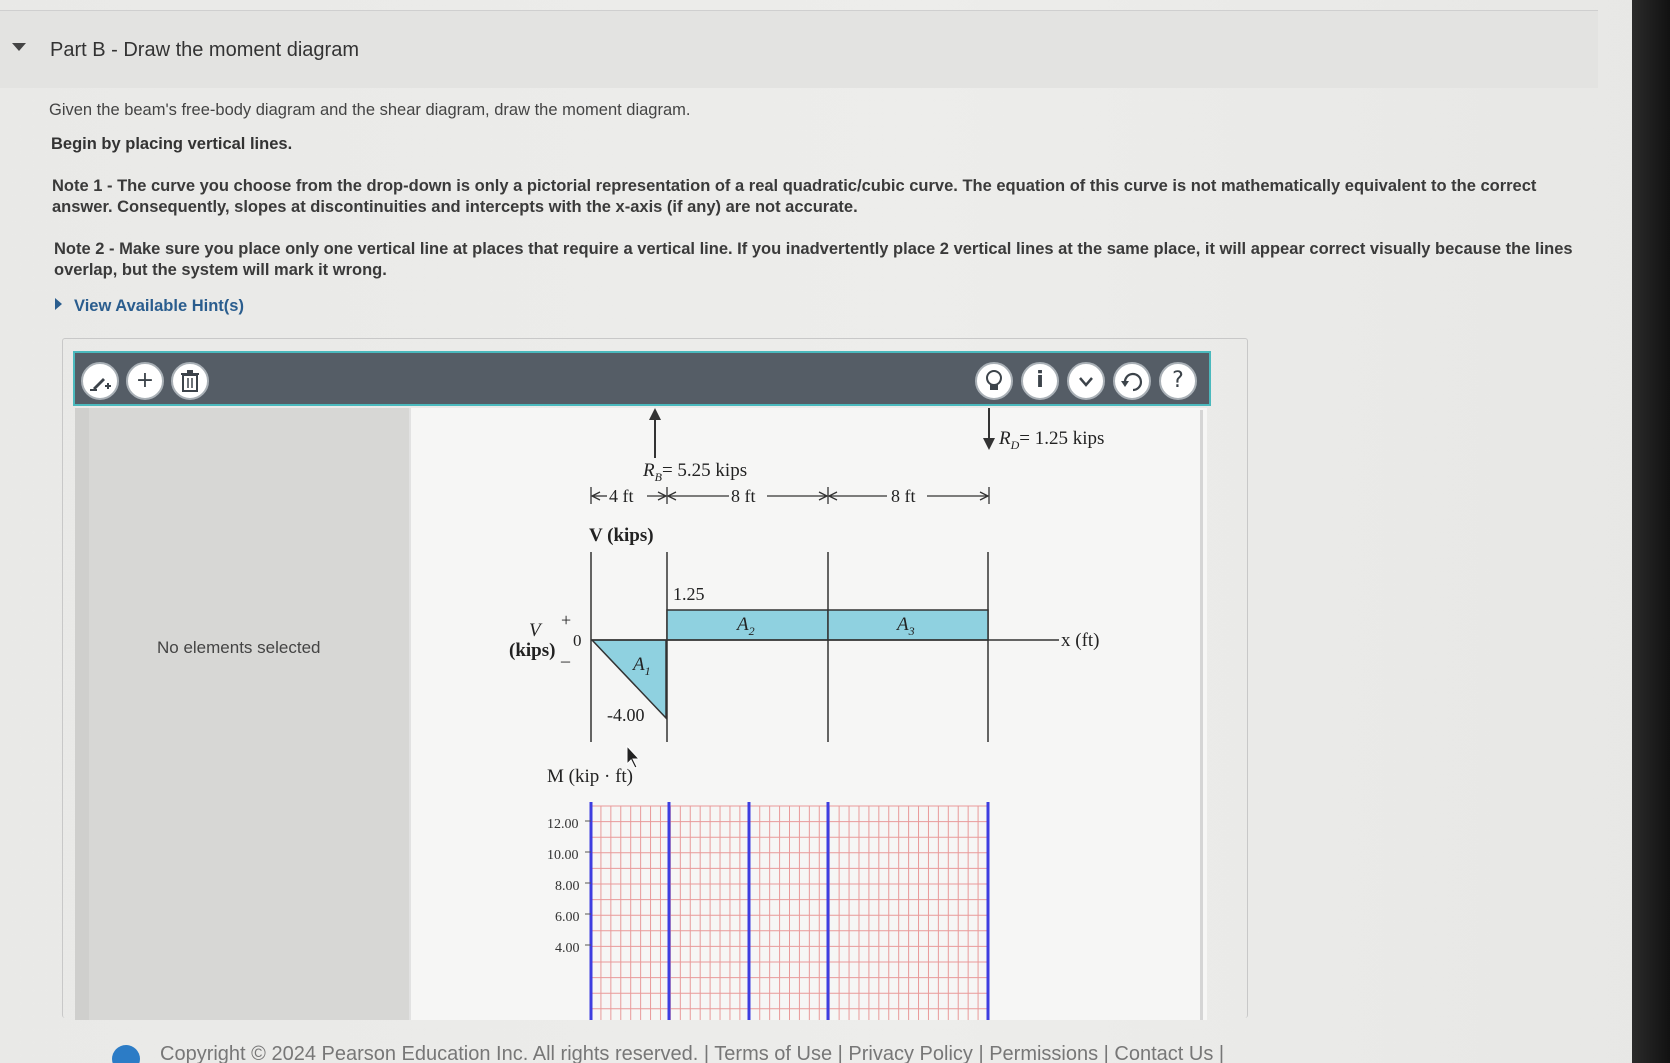 The height and width of the screenshot is (1063, 1670). Describe the element at coordinates (567, 886) in the screenshot. I see `svg-text: 8.00` at that location.